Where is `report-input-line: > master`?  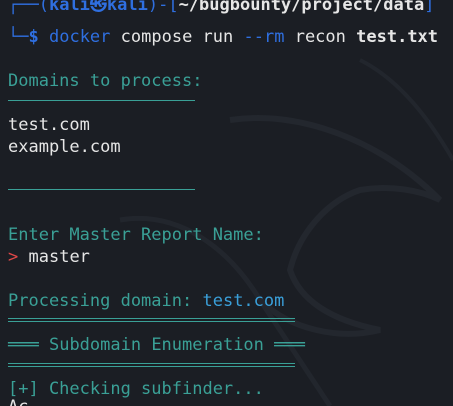
report-input-line: > master is located at coordinates (49, 257).